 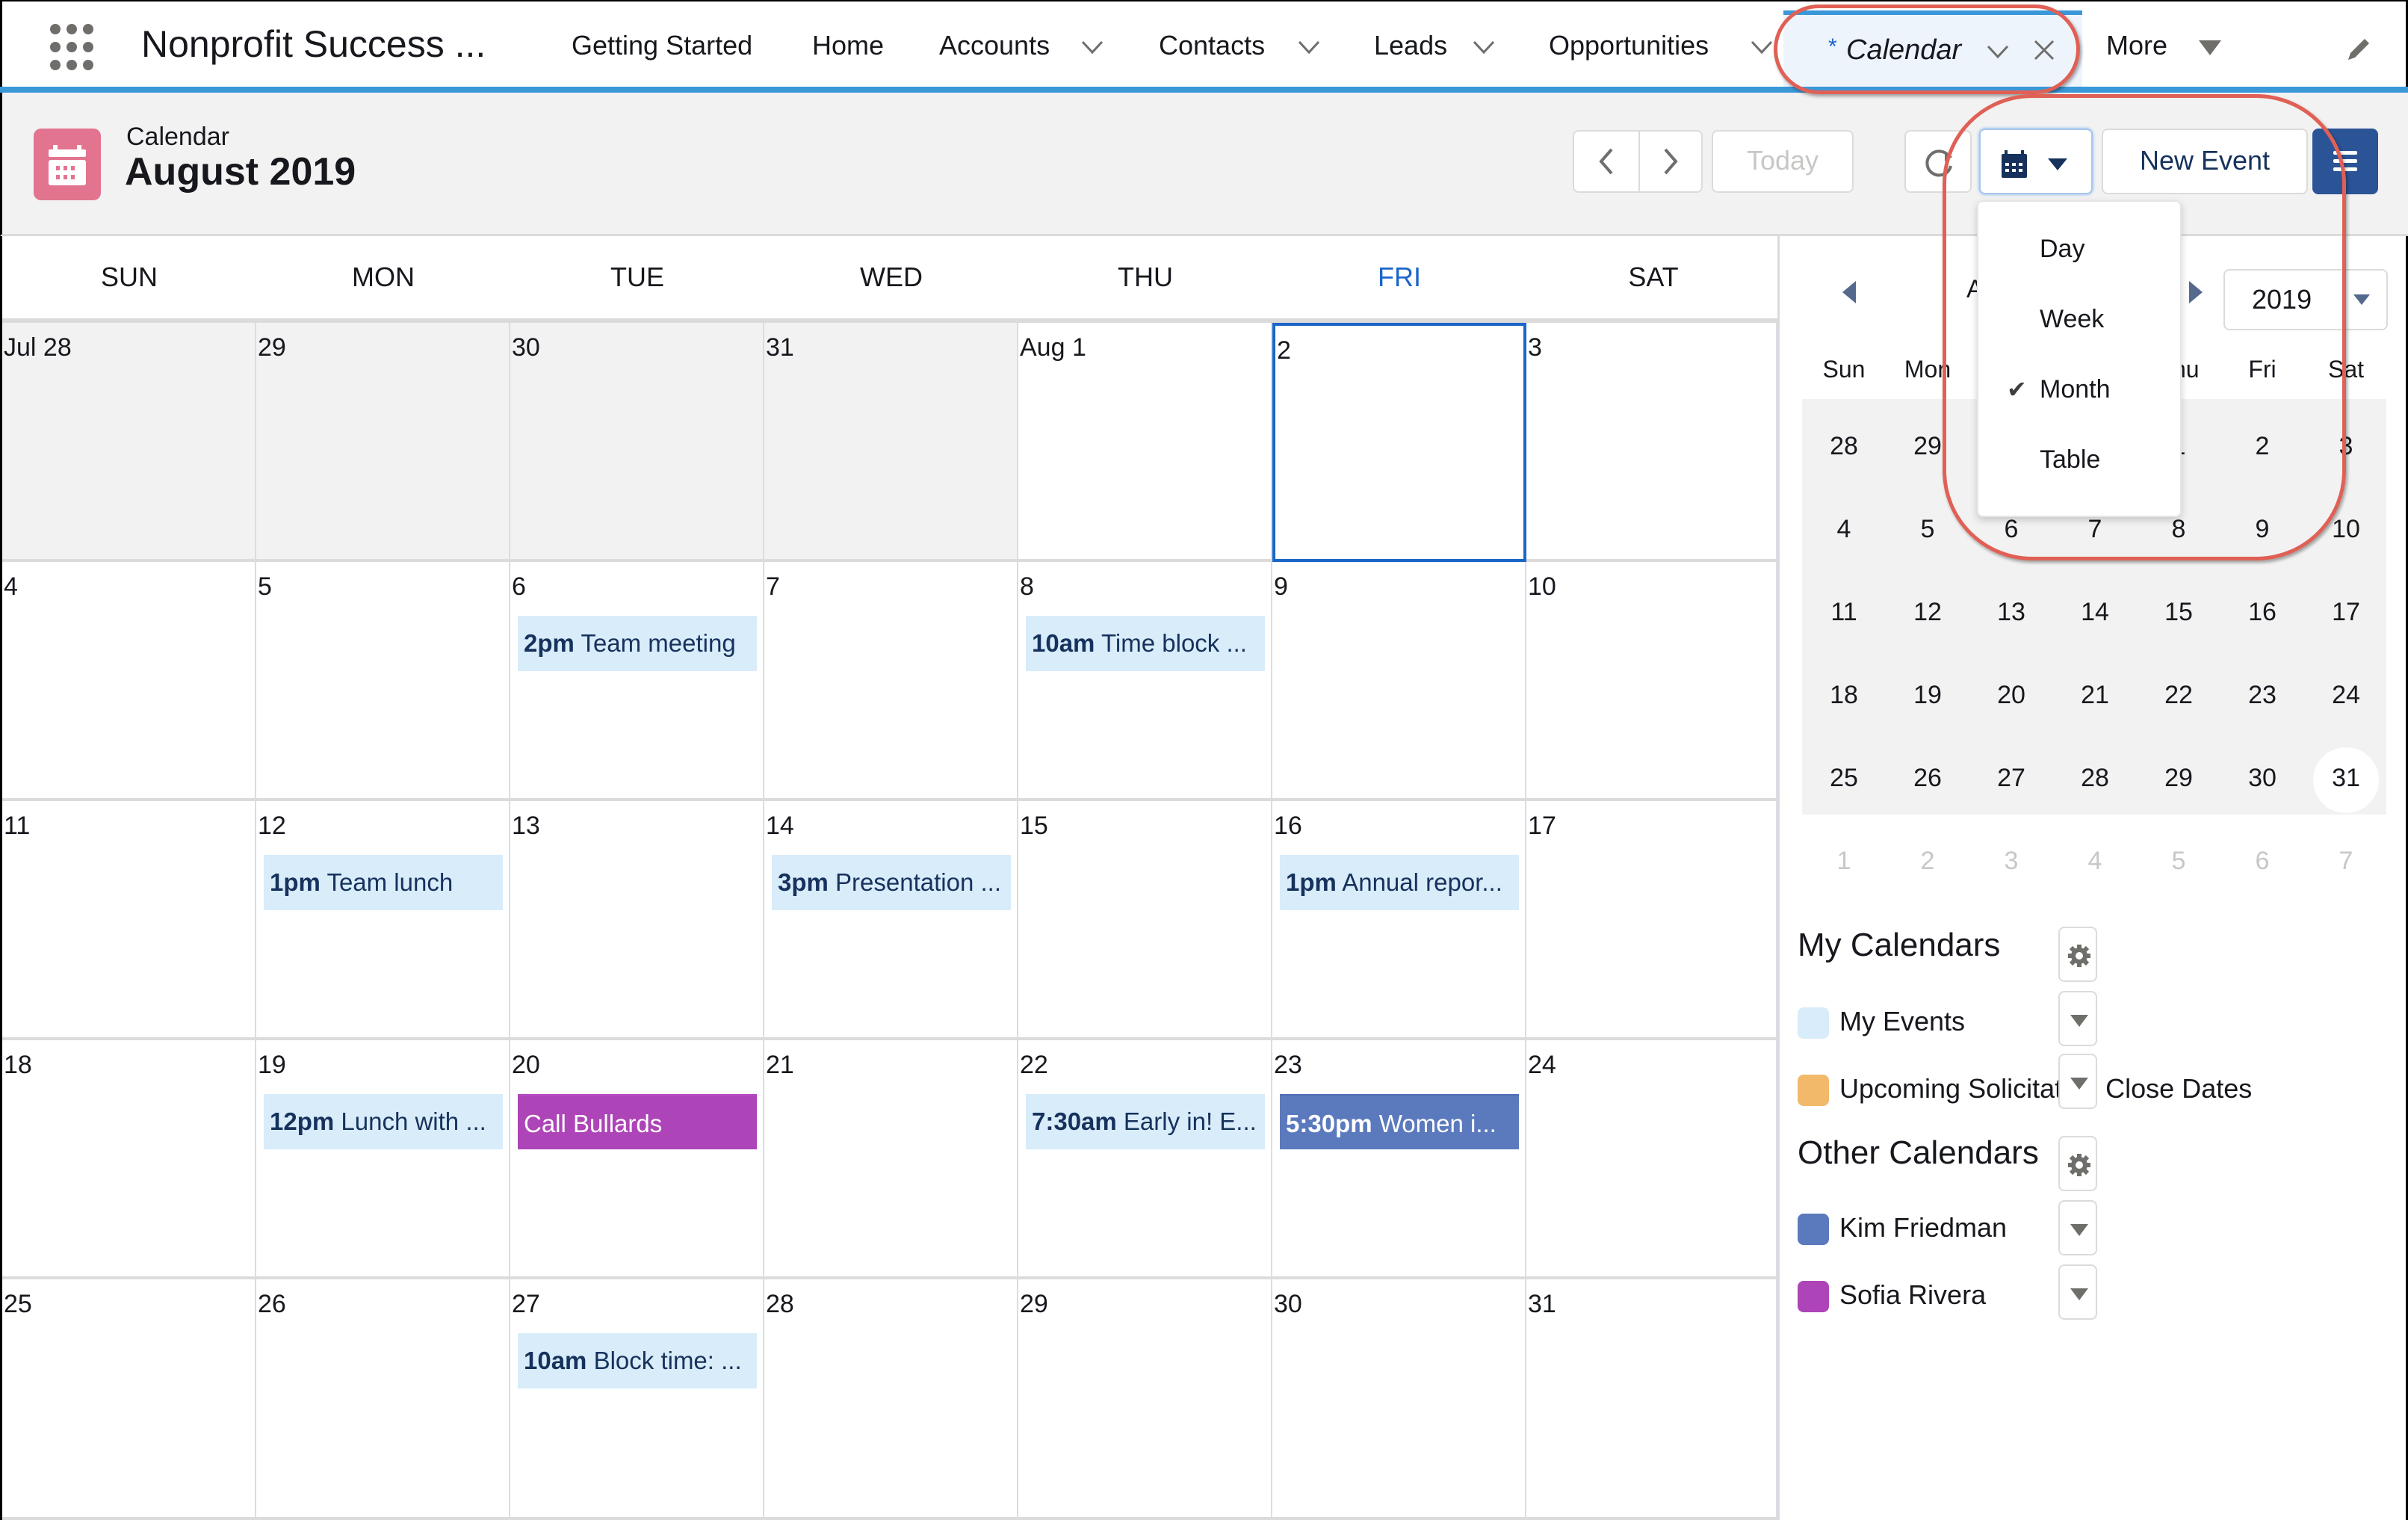 What do you see at coordinates (1849, 292) in the screenshot?
I see `mini-prev-month-icon` at bounding box center [1849, 292].